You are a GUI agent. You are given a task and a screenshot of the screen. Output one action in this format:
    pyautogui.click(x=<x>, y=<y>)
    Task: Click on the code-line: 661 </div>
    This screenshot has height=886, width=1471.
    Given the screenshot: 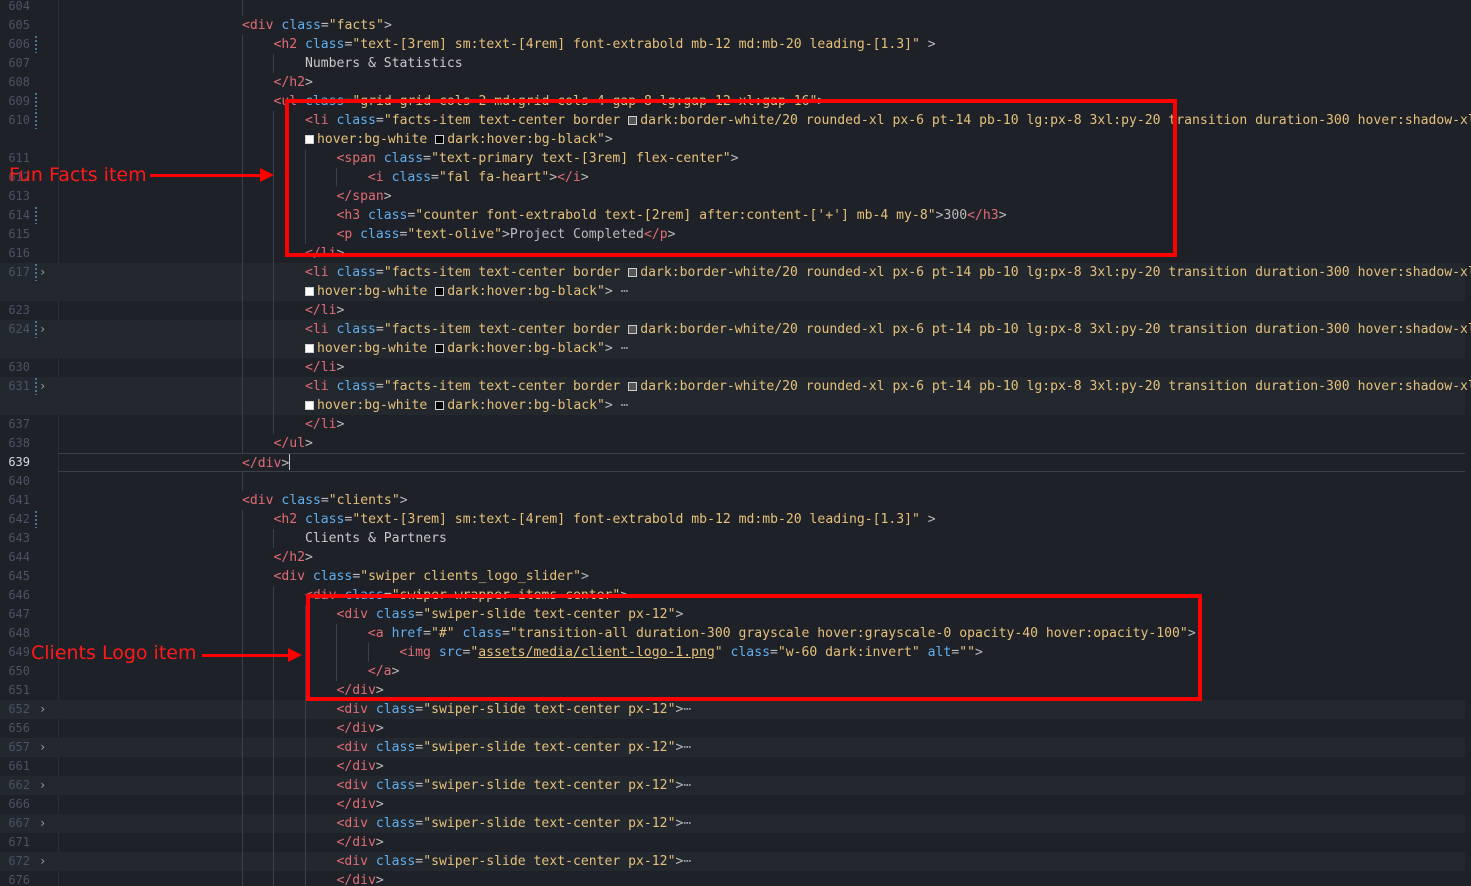 What is the action you would take?
    pyautogui.click(x=732, y=766)
    